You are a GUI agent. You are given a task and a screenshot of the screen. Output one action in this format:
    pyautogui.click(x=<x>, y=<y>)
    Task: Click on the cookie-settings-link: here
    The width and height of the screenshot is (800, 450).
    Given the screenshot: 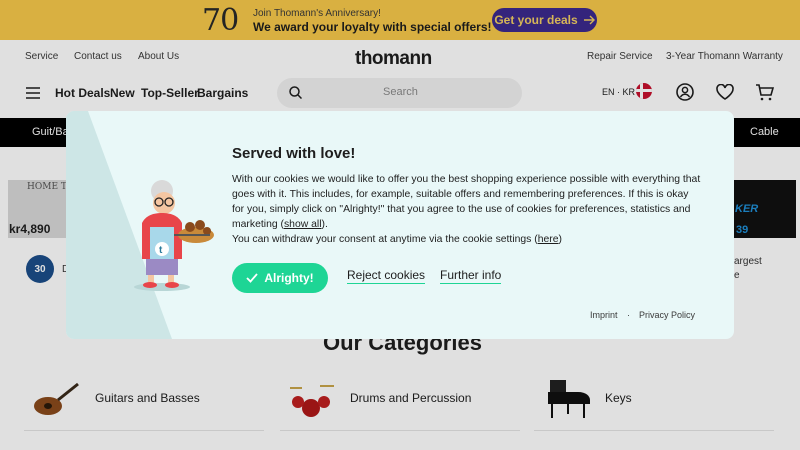 What is the action you would take?
    pyautogui.click(x=548, y=239)
    